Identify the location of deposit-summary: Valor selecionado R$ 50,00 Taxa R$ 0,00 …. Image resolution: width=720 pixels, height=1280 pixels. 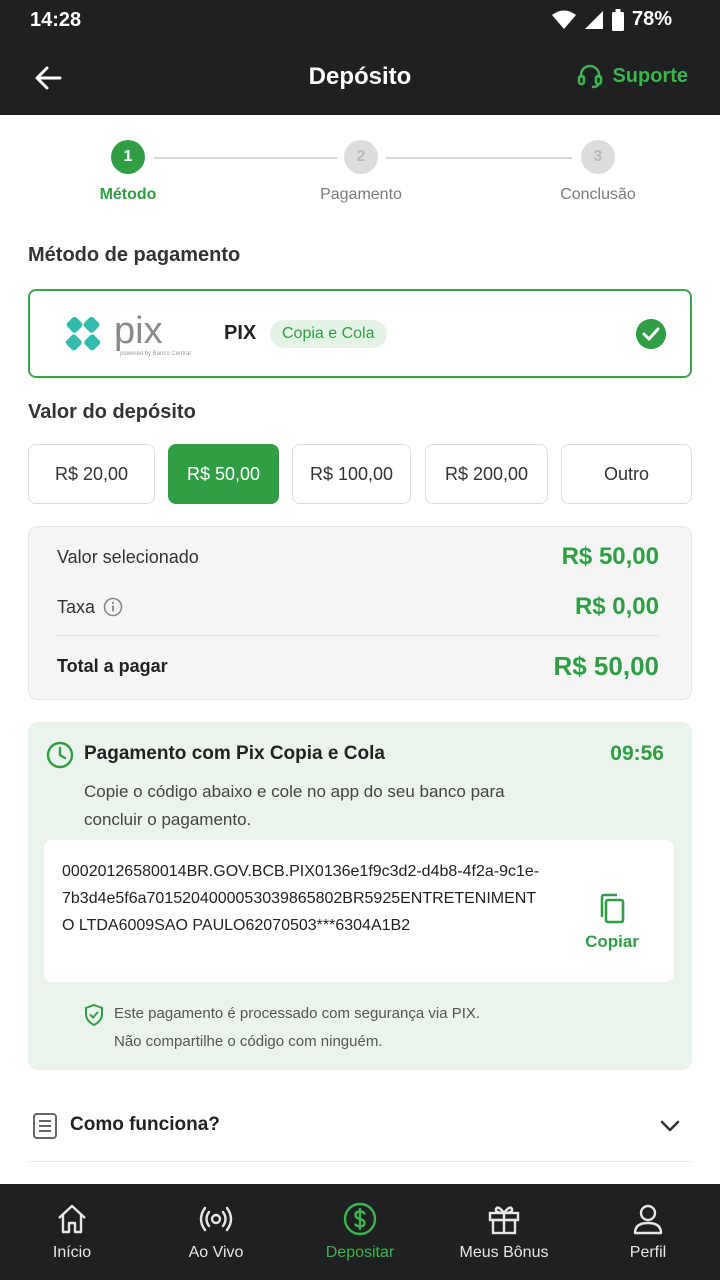
(360, 613).